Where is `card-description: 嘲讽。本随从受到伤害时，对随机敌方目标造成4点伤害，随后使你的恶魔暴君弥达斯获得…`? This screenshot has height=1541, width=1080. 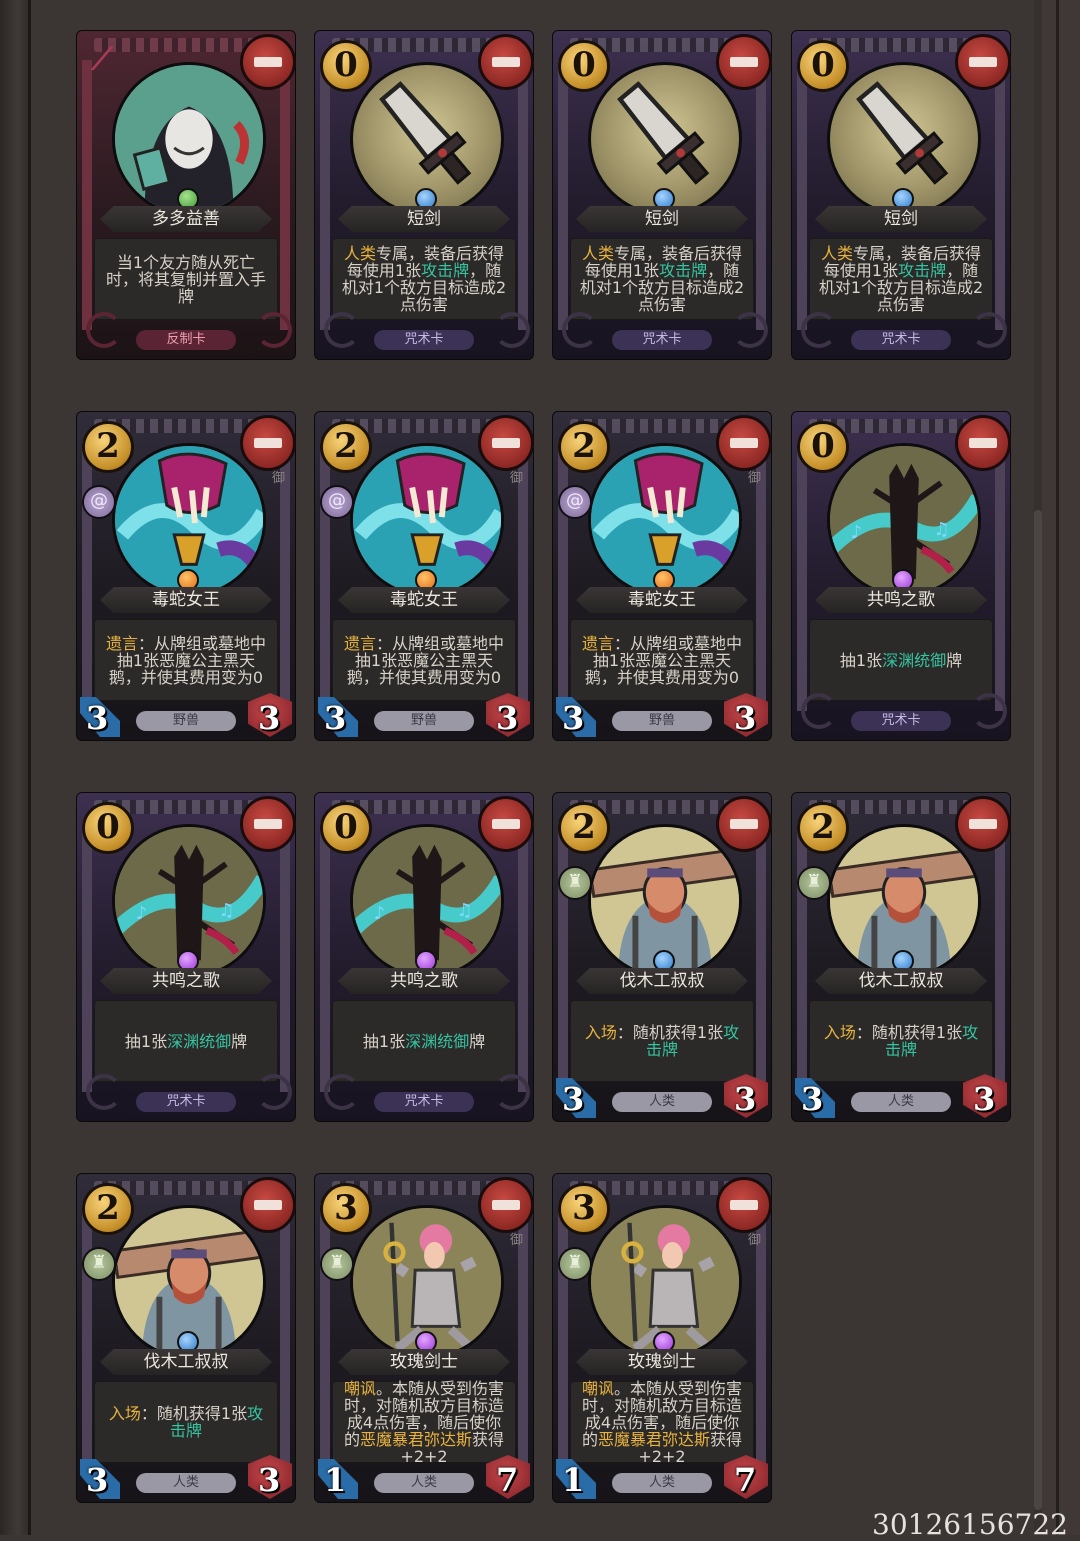
card-description: 嘲讽。本随从受到伤害时，对随机敌方目标造成4点伤害，随后使你的恶魔暴君弥达斯获得… is located at coordinates (662, 1422).